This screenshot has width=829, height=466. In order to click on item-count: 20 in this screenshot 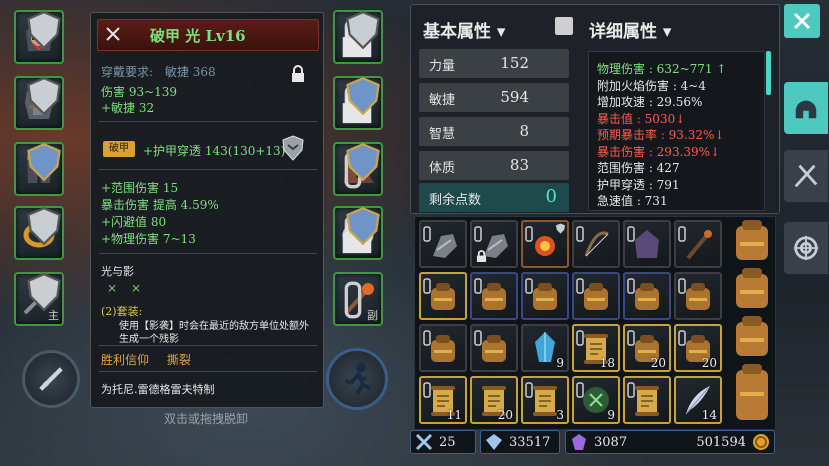, I will do `click(709, 363)`.